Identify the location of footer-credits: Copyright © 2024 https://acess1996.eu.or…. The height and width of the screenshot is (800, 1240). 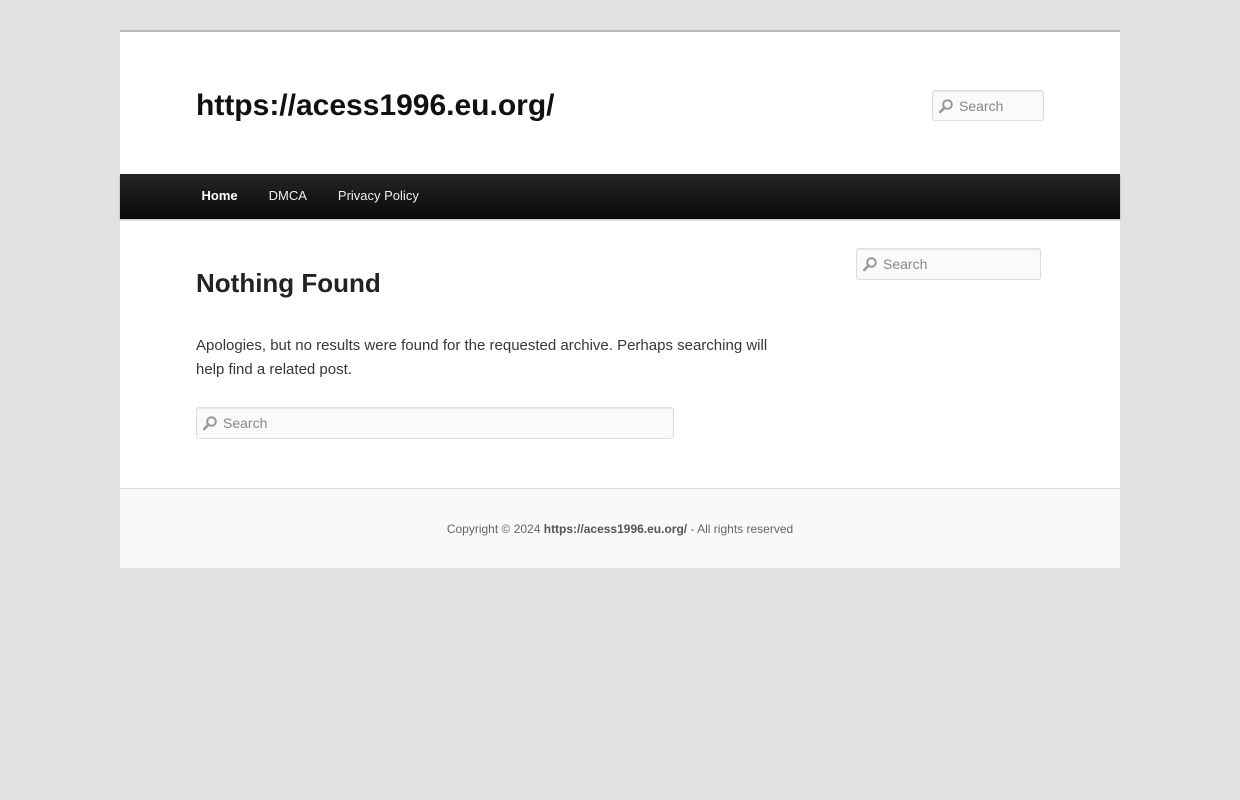
(620, 529).